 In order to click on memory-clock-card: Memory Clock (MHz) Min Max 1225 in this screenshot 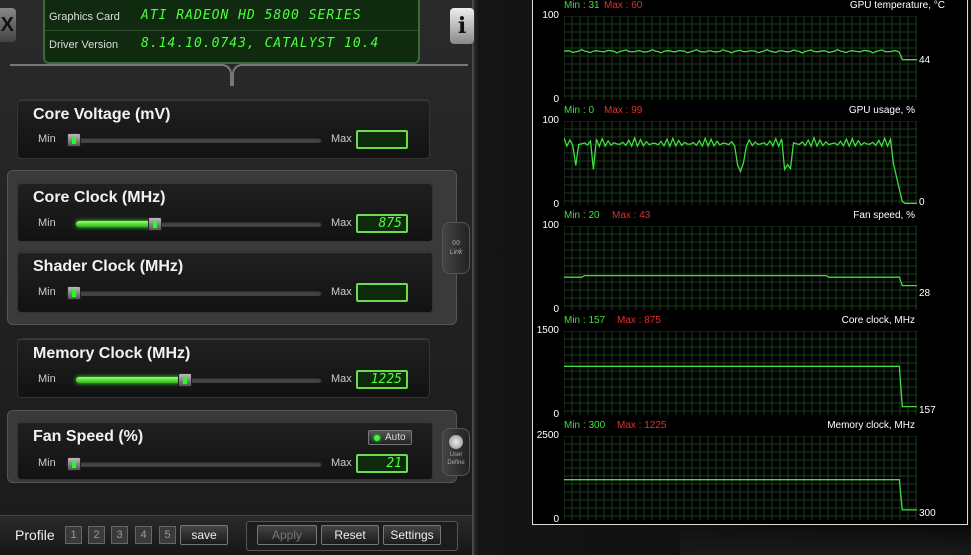, I will do `click(223, 368)`.